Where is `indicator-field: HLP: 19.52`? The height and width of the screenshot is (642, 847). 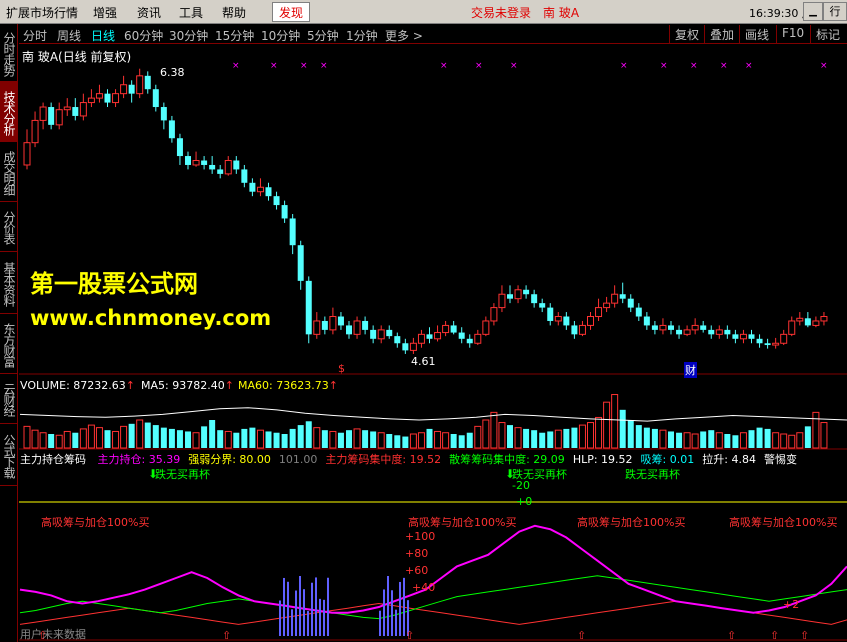
indicator-field: HLP: 19.52 is located at coordinates (602, 459).